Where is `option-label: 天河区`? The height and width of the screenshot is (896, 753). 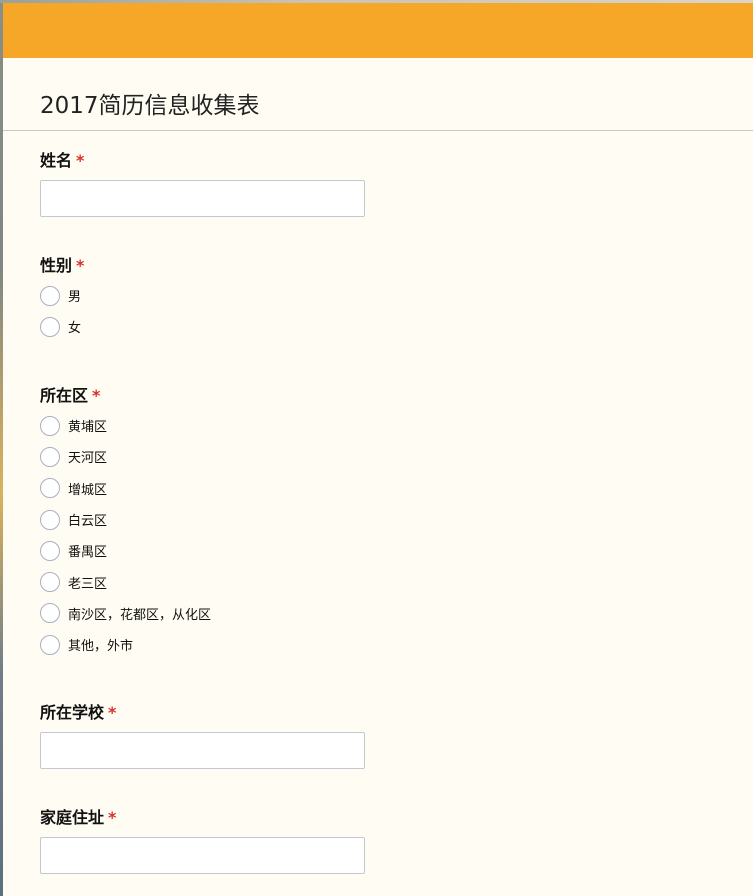
option-label: 天河区 is located at coordinates (88, 459).